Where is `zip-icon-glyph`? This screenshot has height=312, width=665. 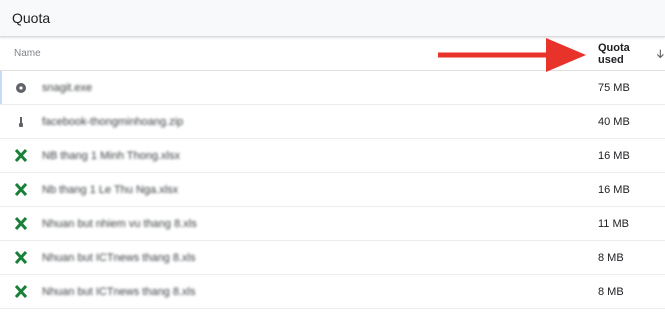
zip-icon-glyph is located at coordinates (21, 121).